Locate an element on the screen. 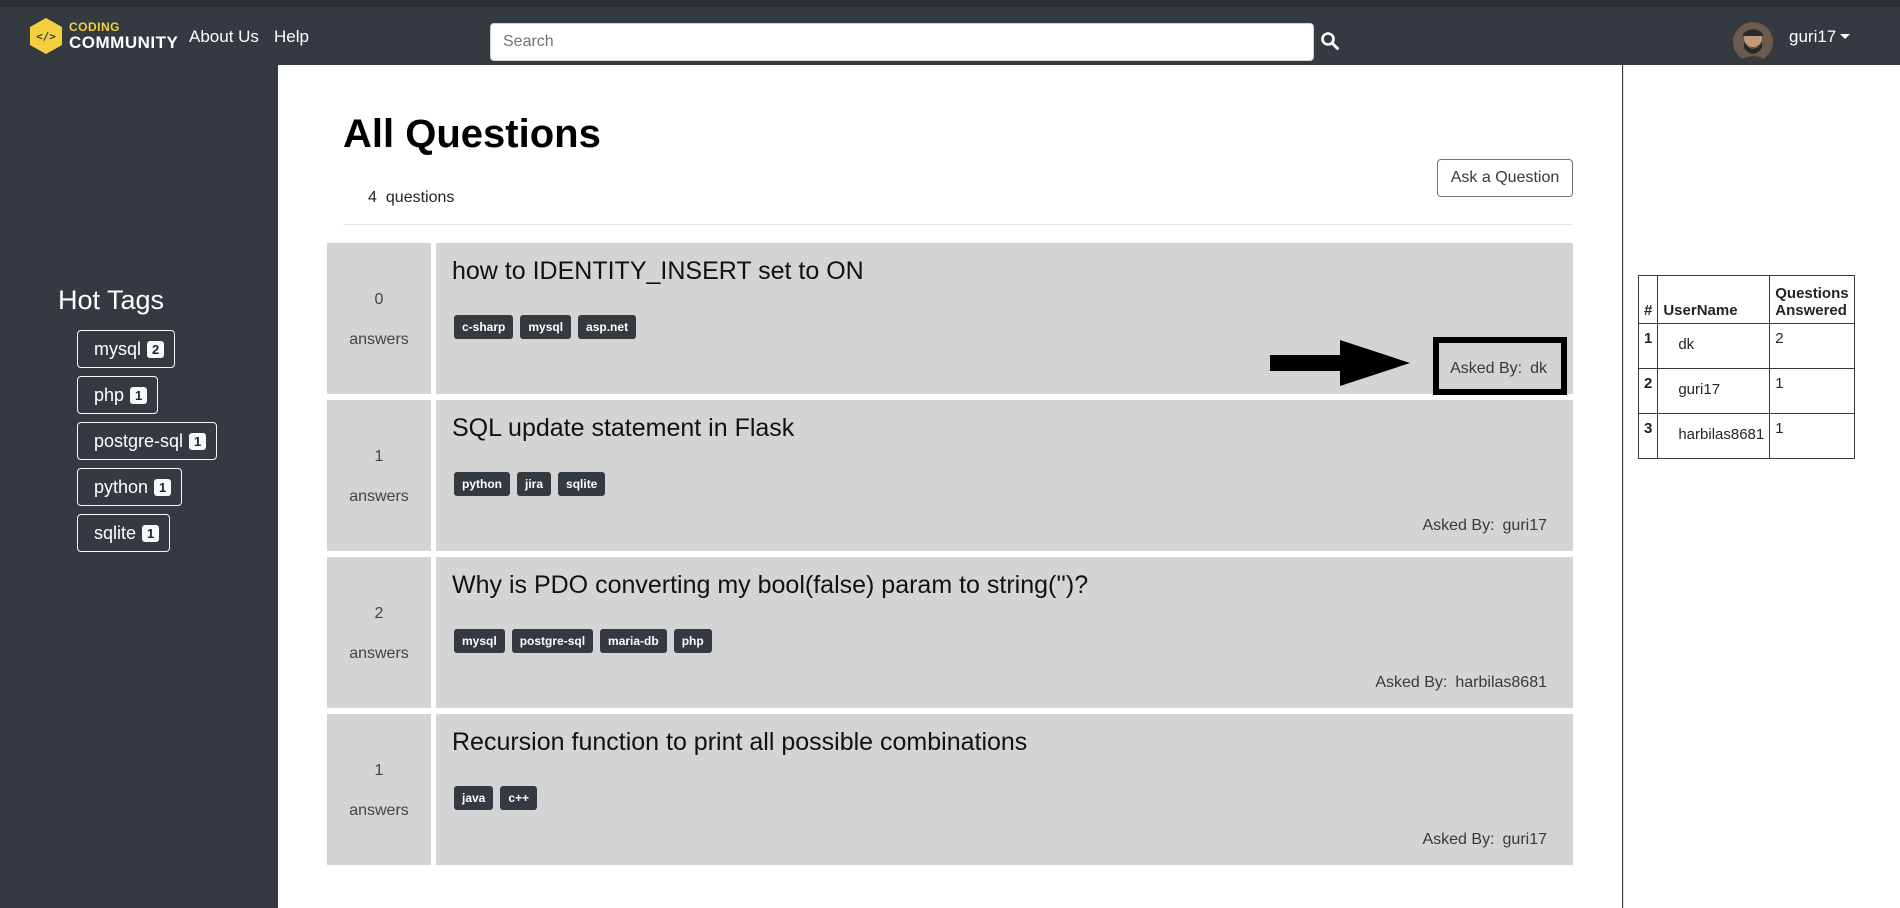  hot-tag-python: python 1 is located at coordinates (130, 487).